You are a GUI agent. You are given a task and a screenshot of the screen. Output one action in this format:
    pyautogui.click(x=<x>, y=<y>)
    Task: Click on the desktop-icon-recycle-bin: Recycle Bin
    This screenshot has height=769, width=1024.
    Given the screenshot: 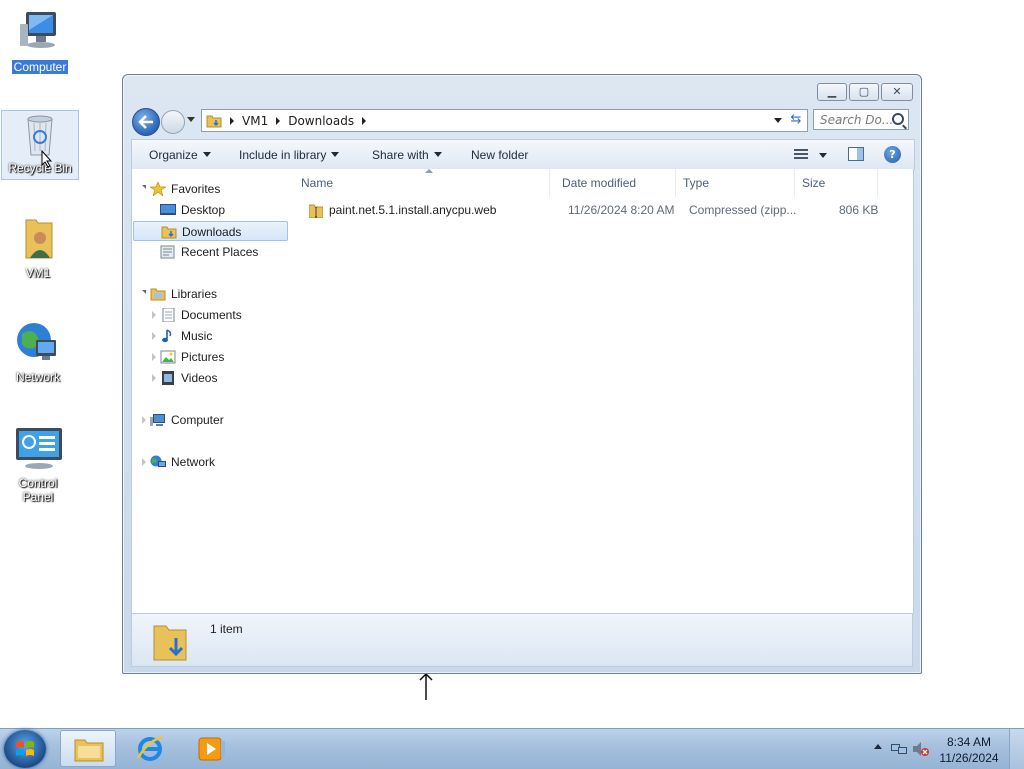 What is the action you would take?
    pyautogui.click(x=40, y=145)
    